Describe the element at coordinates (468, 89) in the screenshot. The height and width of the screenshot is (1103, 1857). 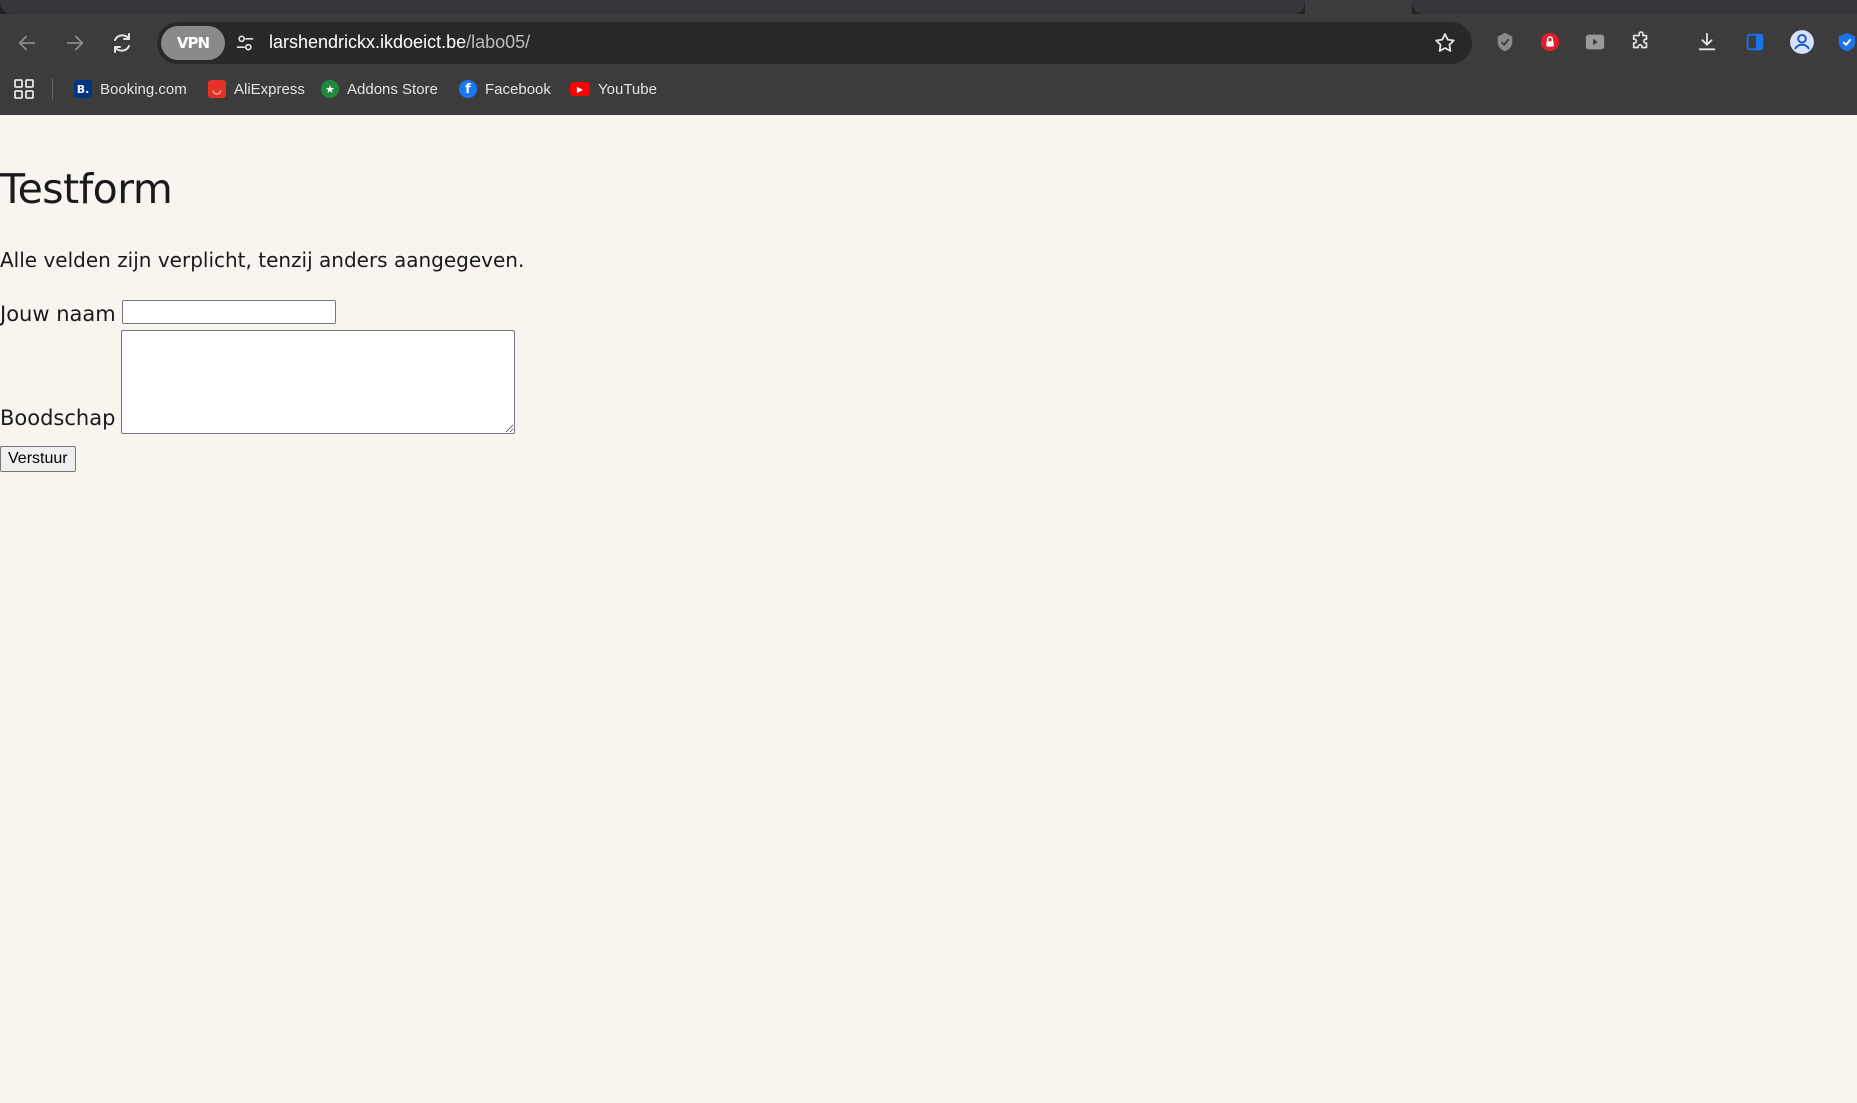
I see `facebook-icon: f` at that location.